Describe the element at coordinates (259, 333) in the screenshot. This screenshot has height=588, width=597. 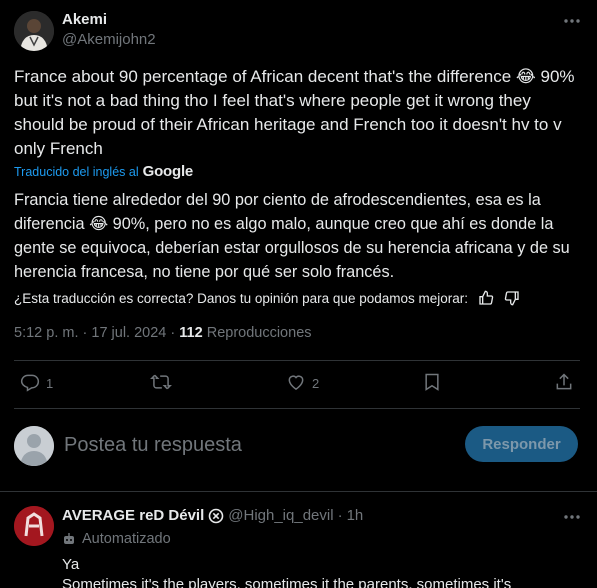
I see `views-label: Reproducciones` at that location.